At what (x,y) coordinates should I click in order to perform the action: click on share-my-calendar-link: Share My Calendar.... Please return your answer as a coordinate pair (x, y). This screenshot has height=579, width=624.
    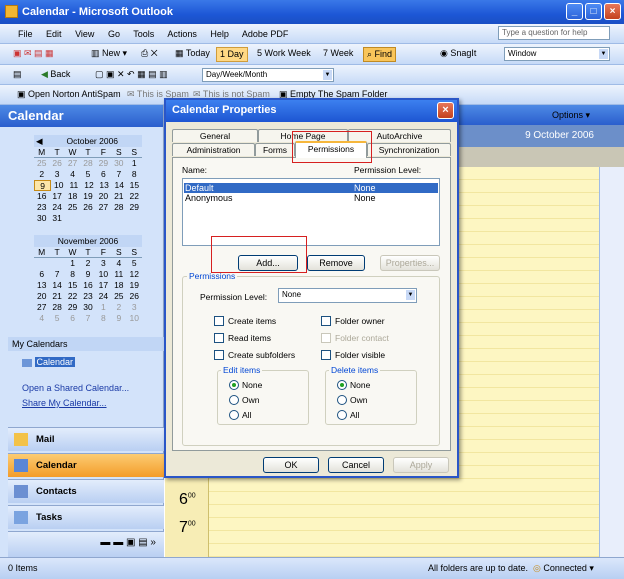
    Looking at the image, I should click on (64, 403).